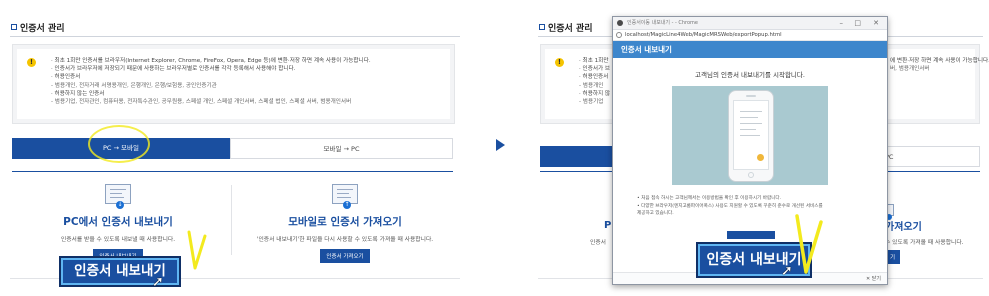 The height and width of the screenshot is (296, 989). I want to click on document-export-icon: ↓, so click(118, 196).